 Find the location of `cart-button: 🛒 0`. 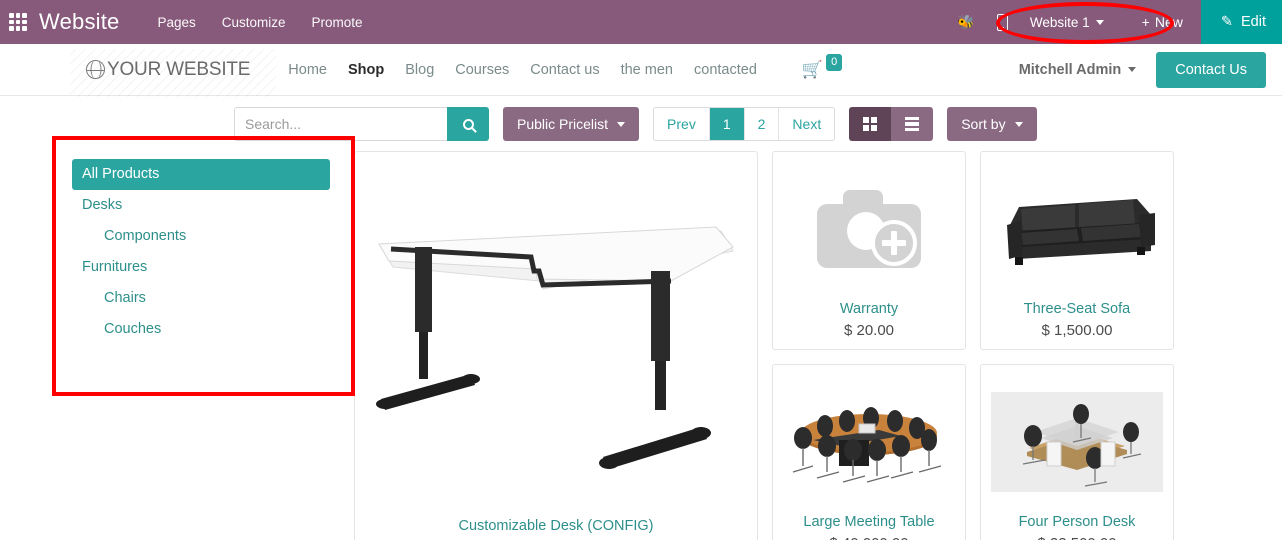

cart-button: 🛒 0 is located at coordinates (822, 66).